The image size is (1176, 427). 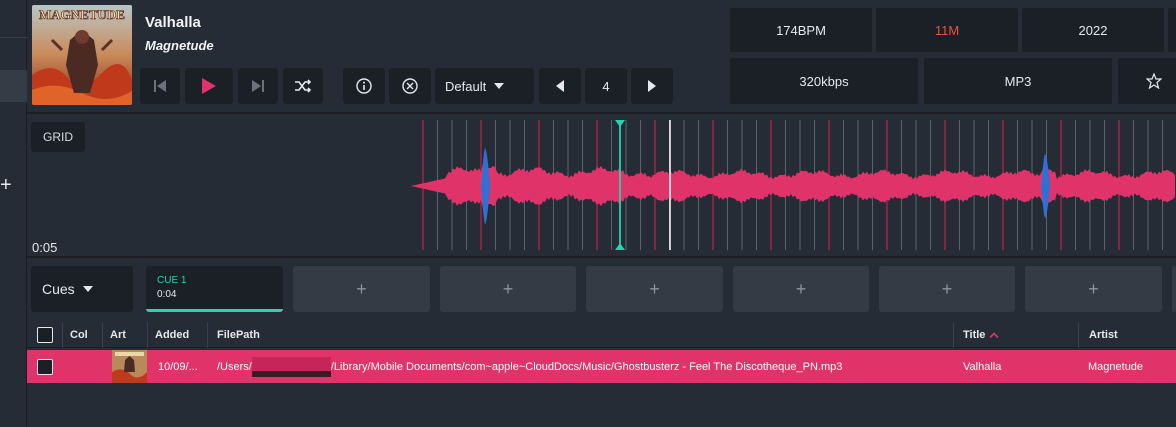 What do you see at coordinates (45, 247) in the screenshot?
I see `position-time: 0:05` at bounding box center [45, 247].